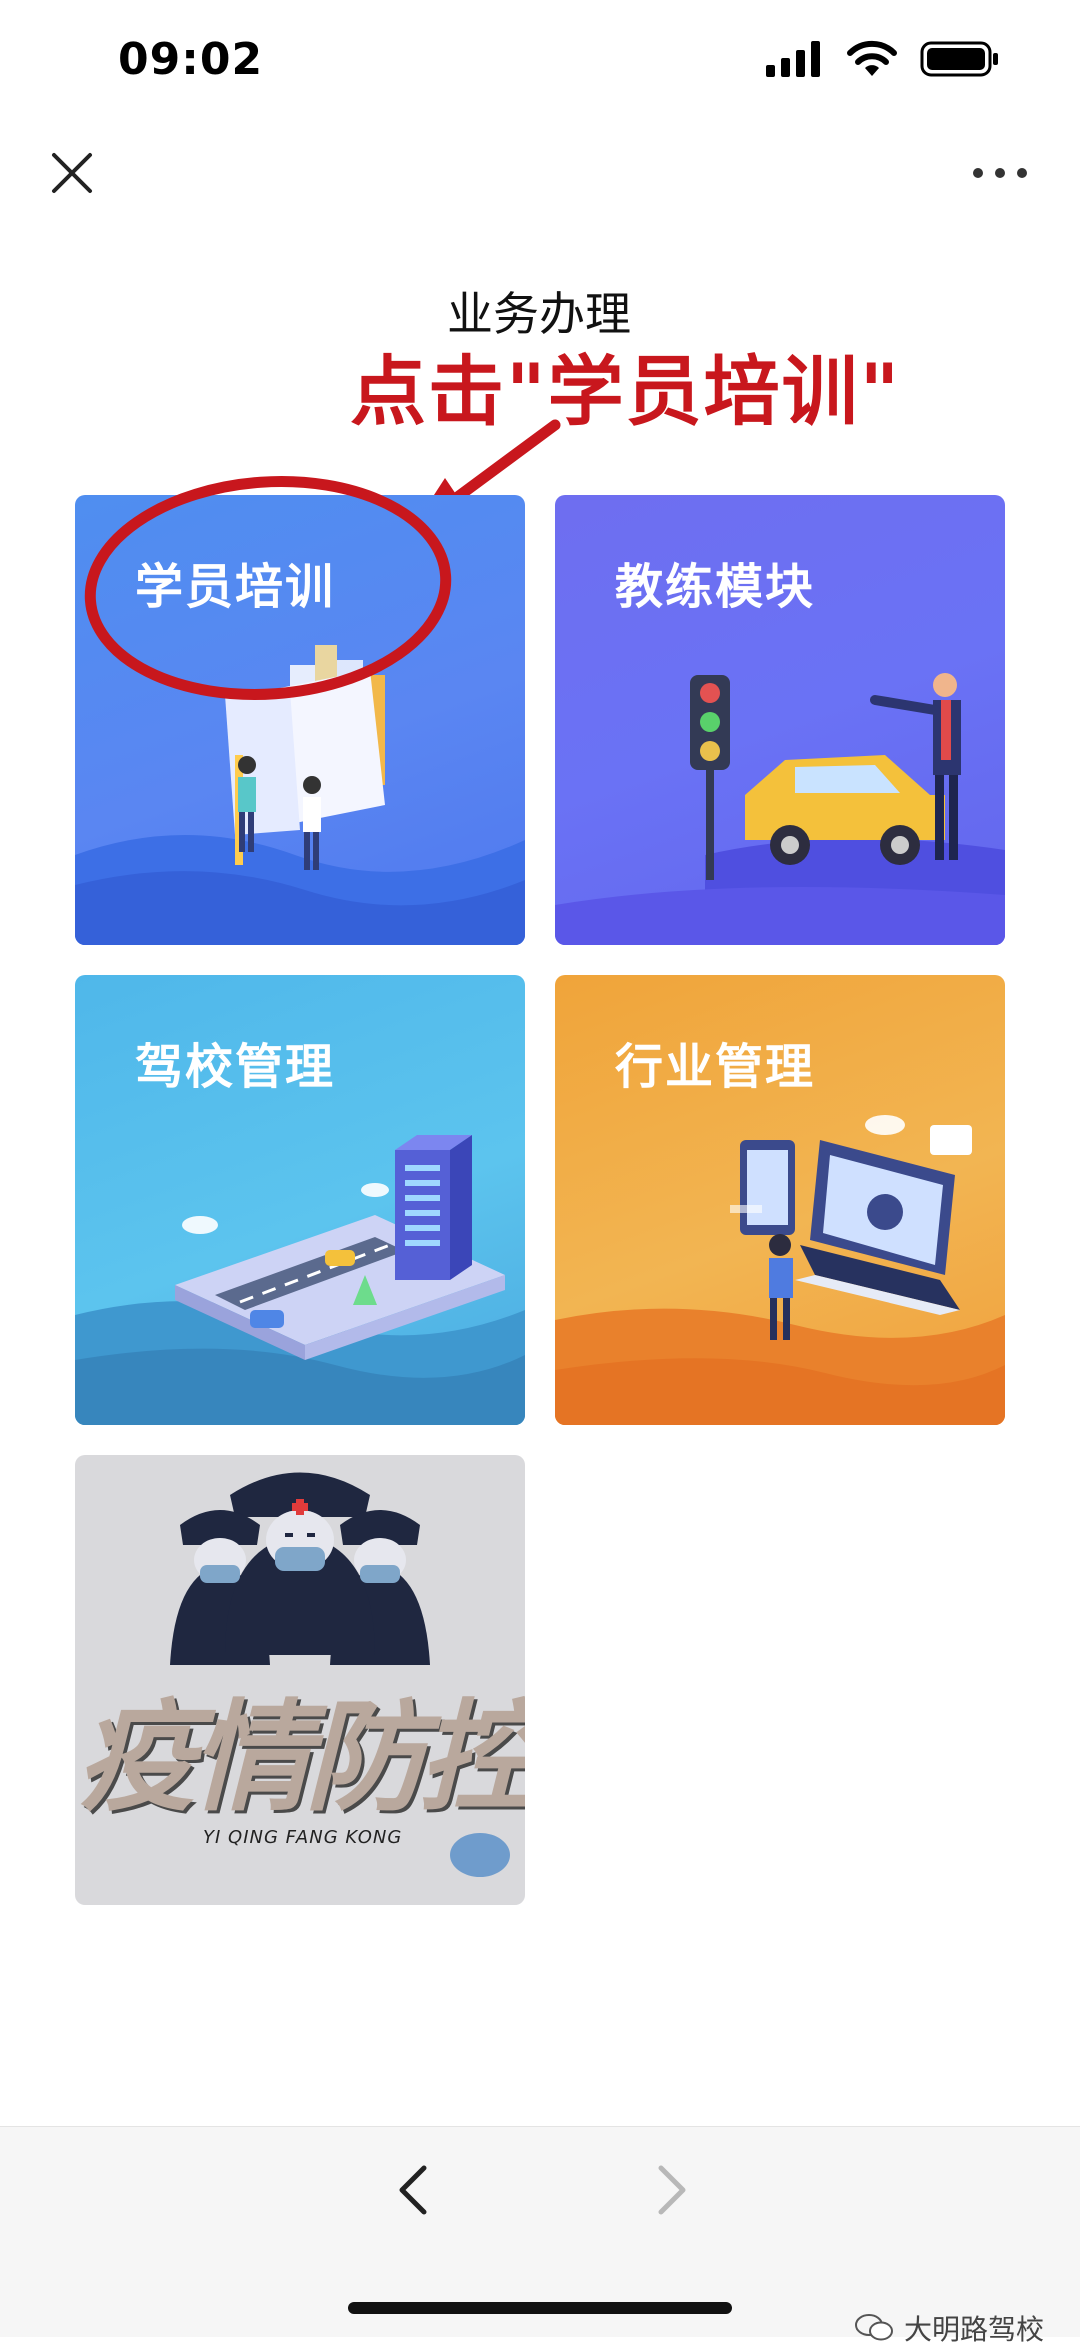  I want to click on home-indicator, so click(540, 2308).